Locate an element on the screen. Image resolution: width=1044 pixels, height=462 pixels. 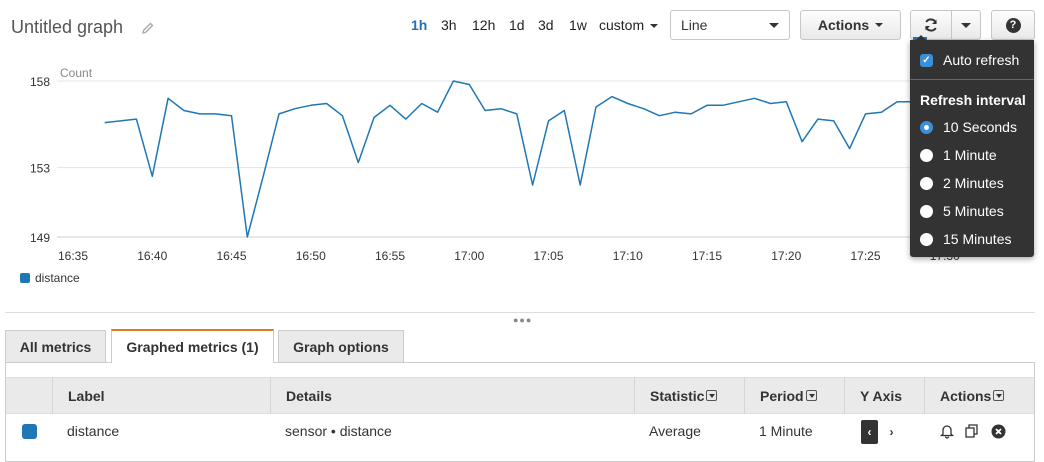
column-header-yaxis-text: Y Axis is located at coordinates (881, 395).